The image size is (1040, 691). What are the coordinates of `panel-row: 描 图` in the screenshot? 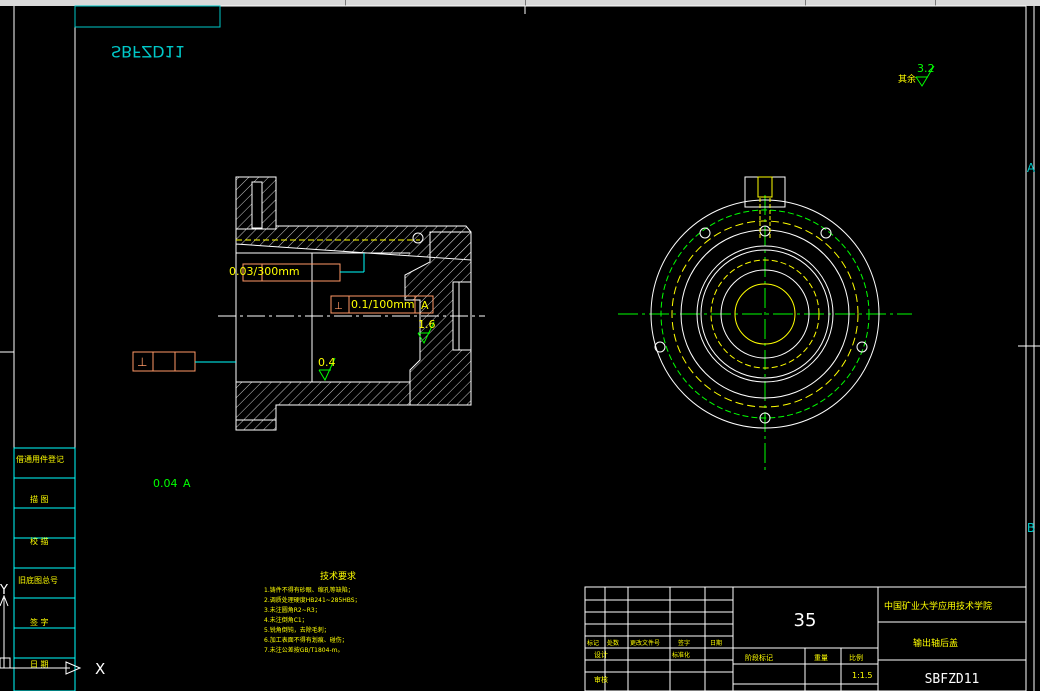 It's located at (39, 499).